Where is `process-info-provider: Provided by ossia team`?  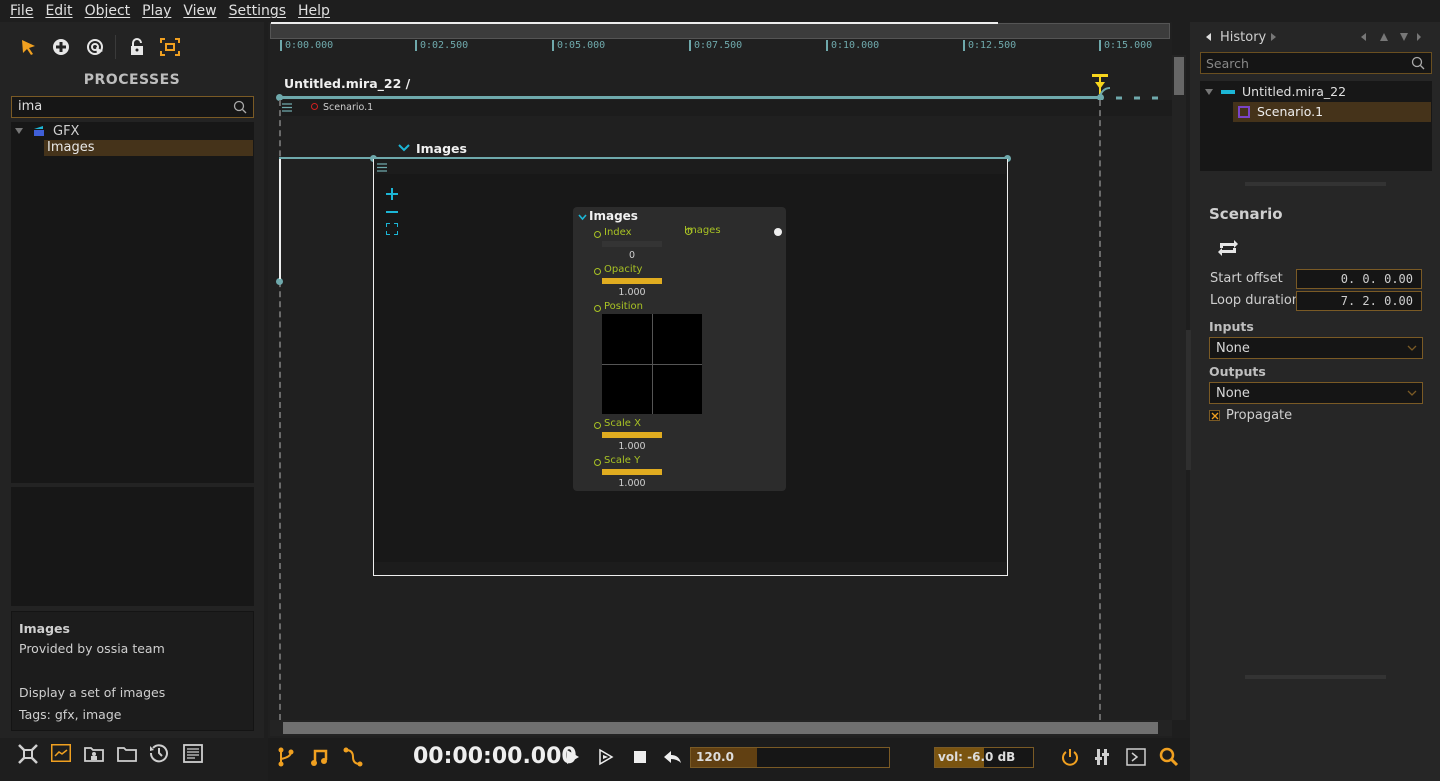
process-info-provider: Provided by ossia team is located at coordinates (92, 648).